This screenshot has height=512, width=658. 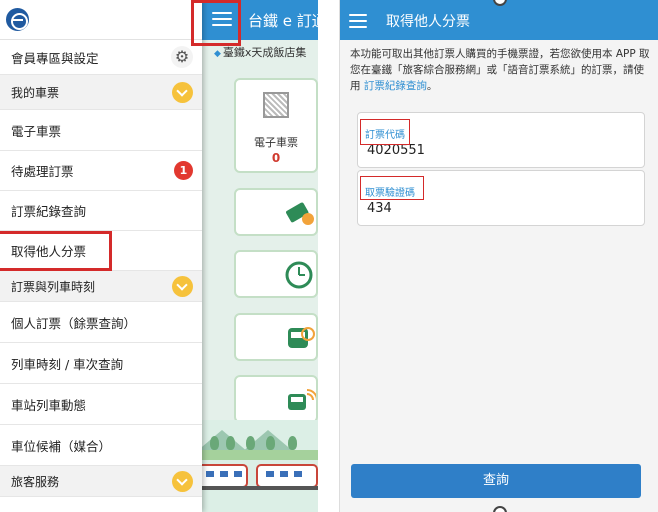 What do you see at coordinates (502, 208) in the screenshot?
I see `verify-code-input` at bounding box center [502, 208].